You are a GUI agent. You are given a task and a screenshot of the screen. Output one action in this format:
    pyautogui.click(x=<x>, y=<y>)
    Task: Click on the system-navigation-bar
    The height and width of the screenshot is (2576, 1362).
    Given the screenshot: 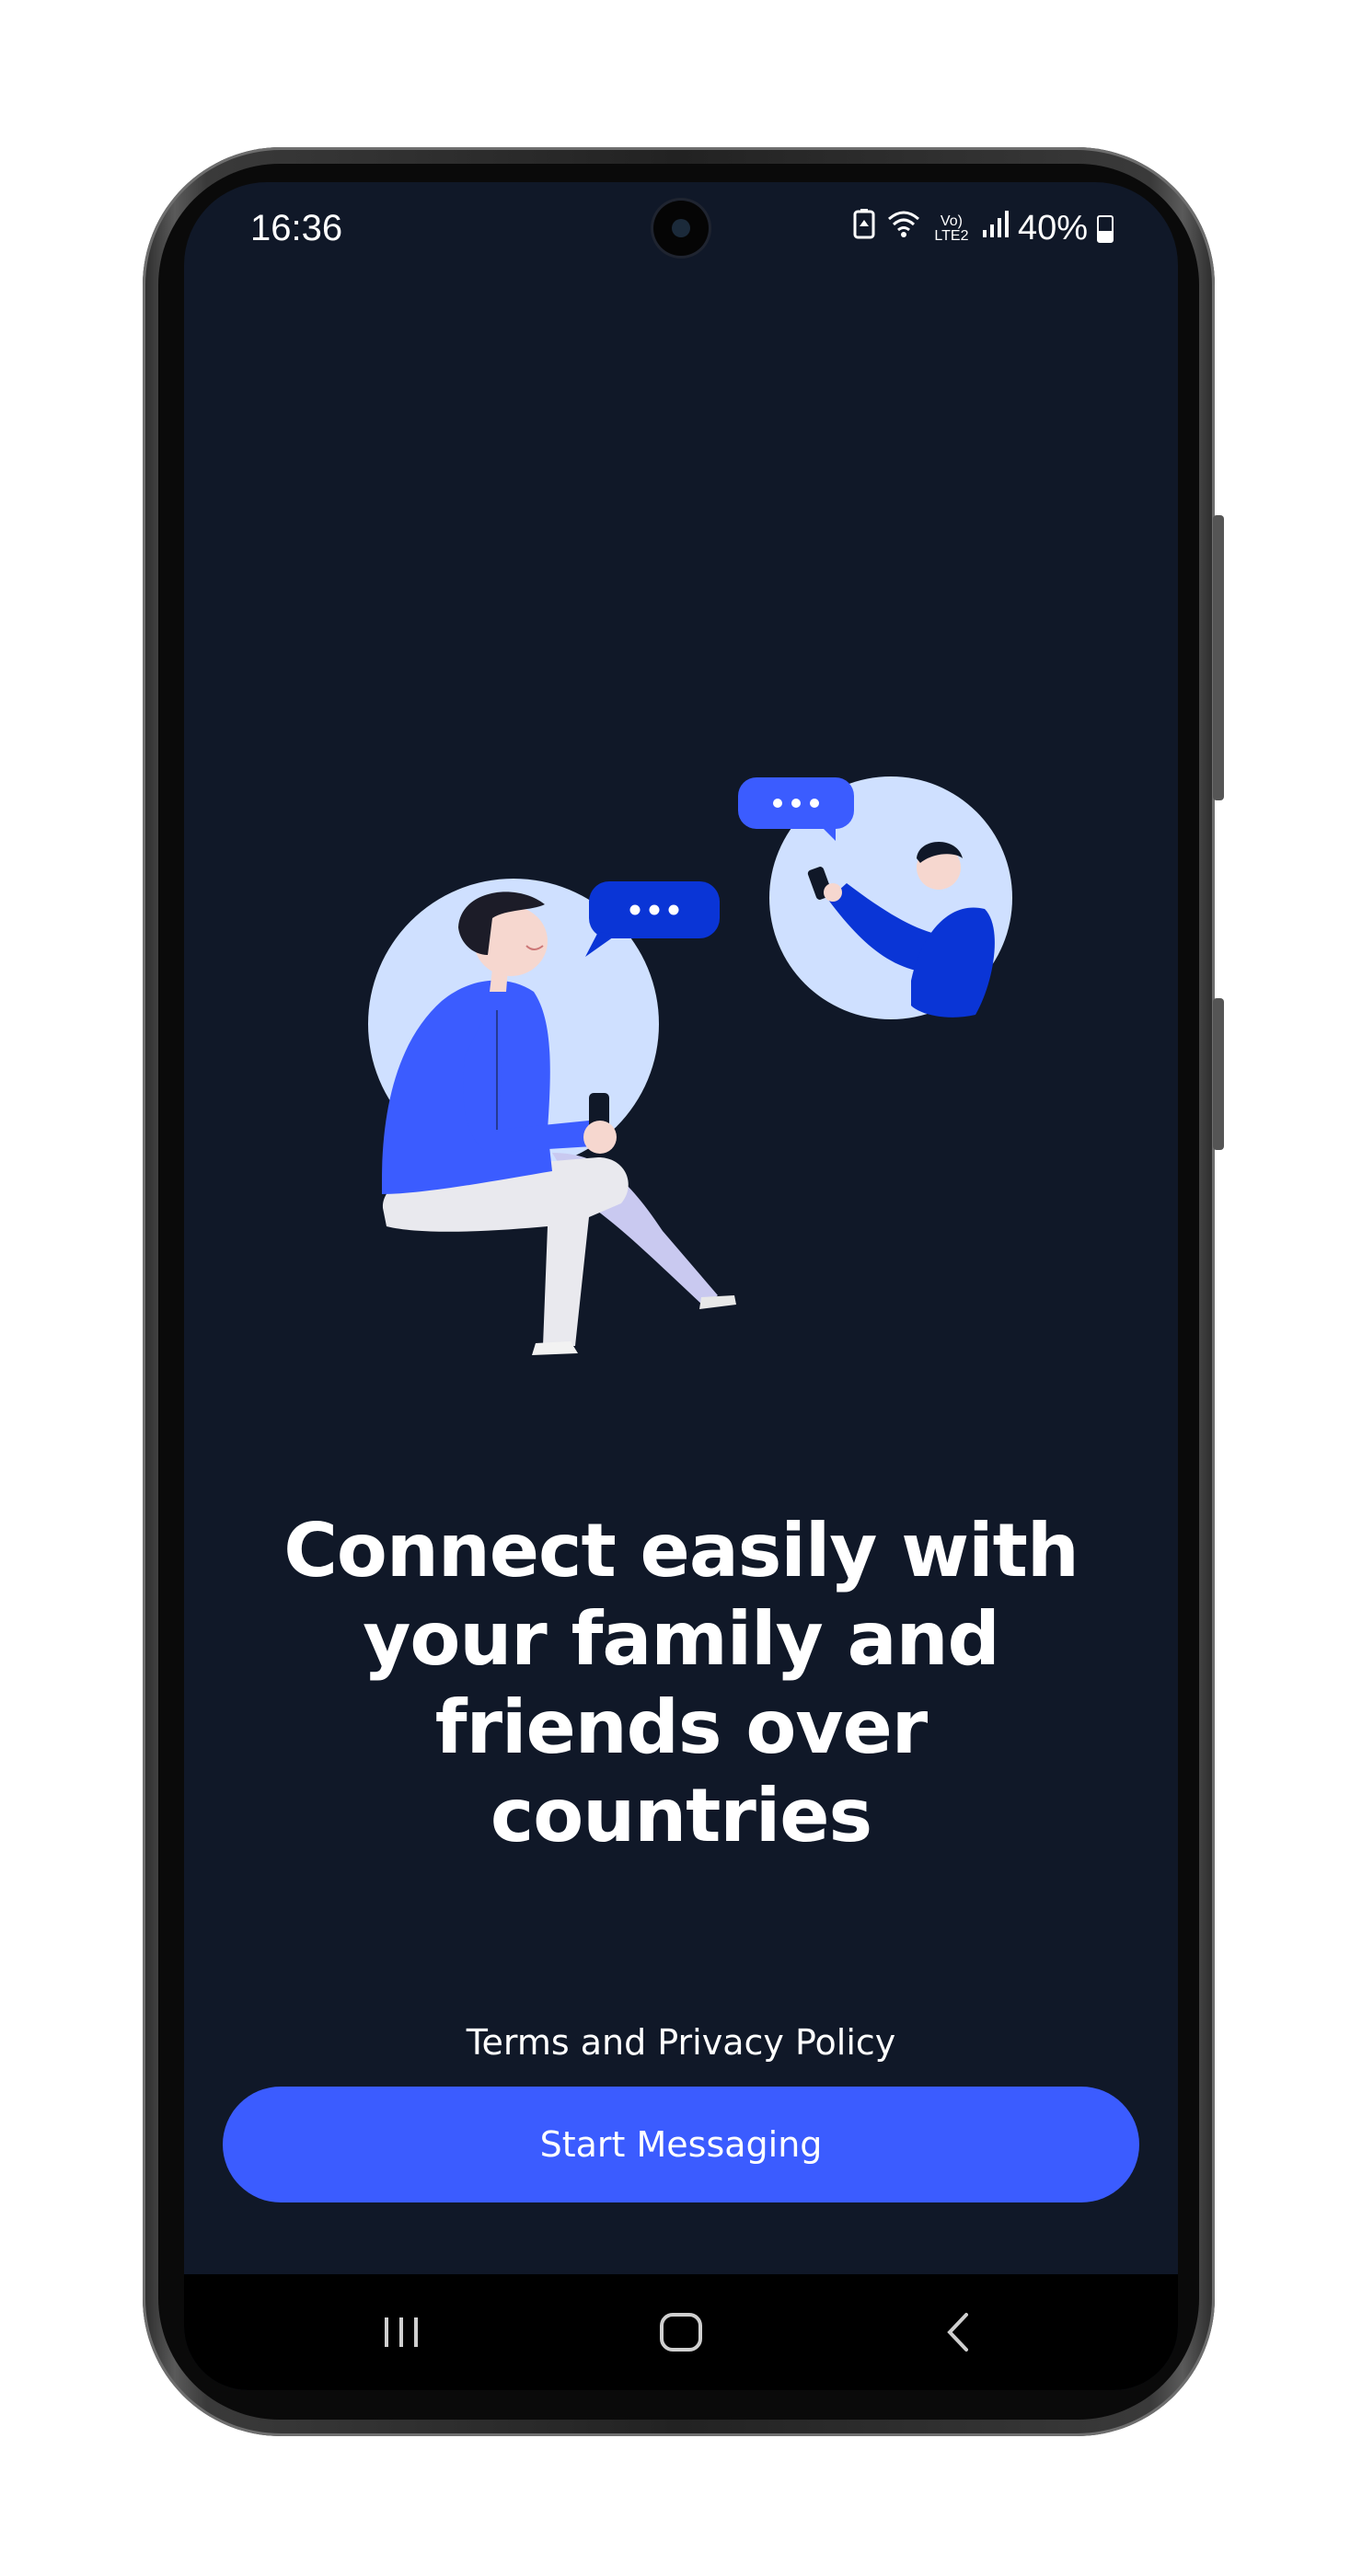 What is the action you would take?
    pyautogui.click(x=681, y=2332)
    